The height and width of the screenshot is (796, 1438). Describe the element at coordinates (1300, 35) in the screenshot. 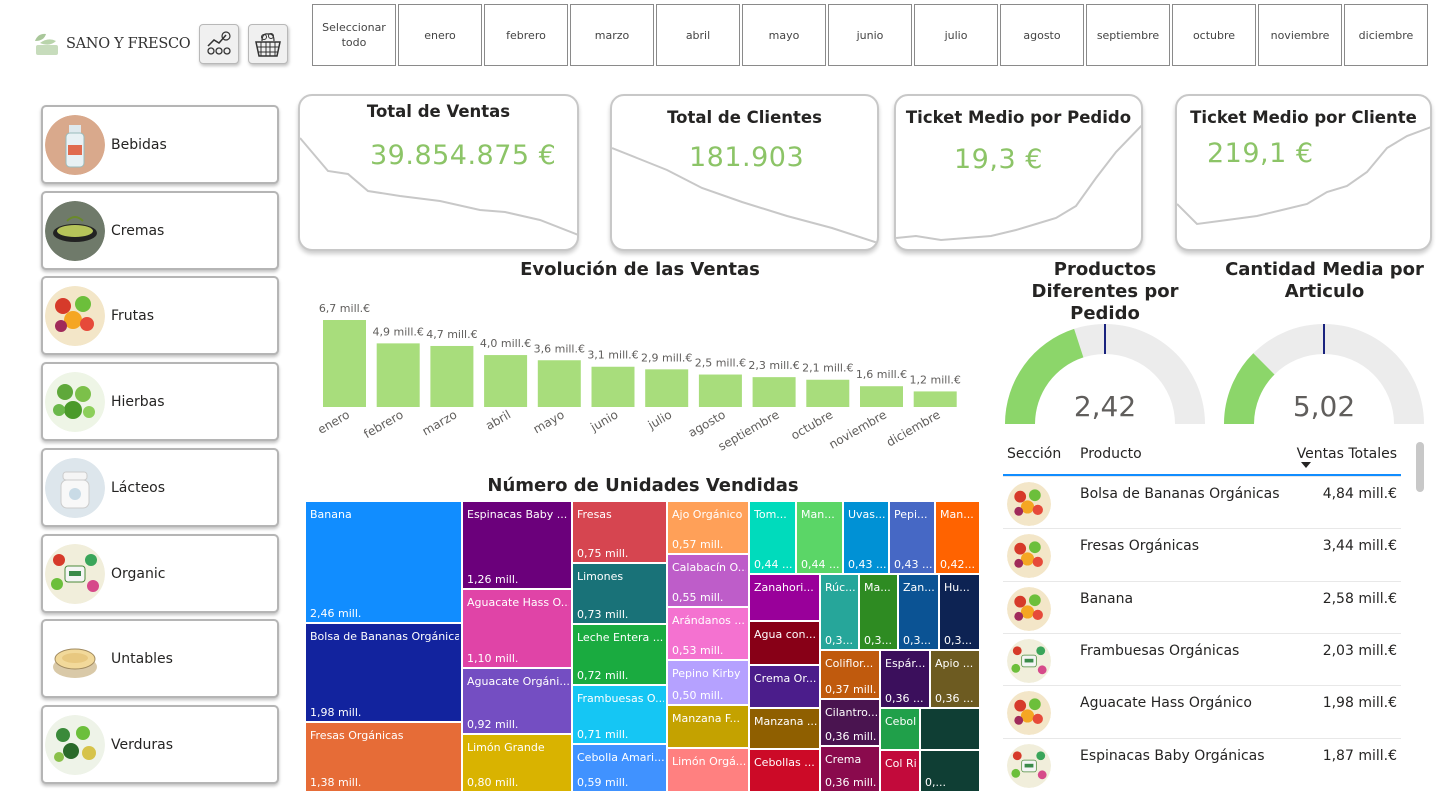

I see `month-button-noviembre: noviembre` at that location.